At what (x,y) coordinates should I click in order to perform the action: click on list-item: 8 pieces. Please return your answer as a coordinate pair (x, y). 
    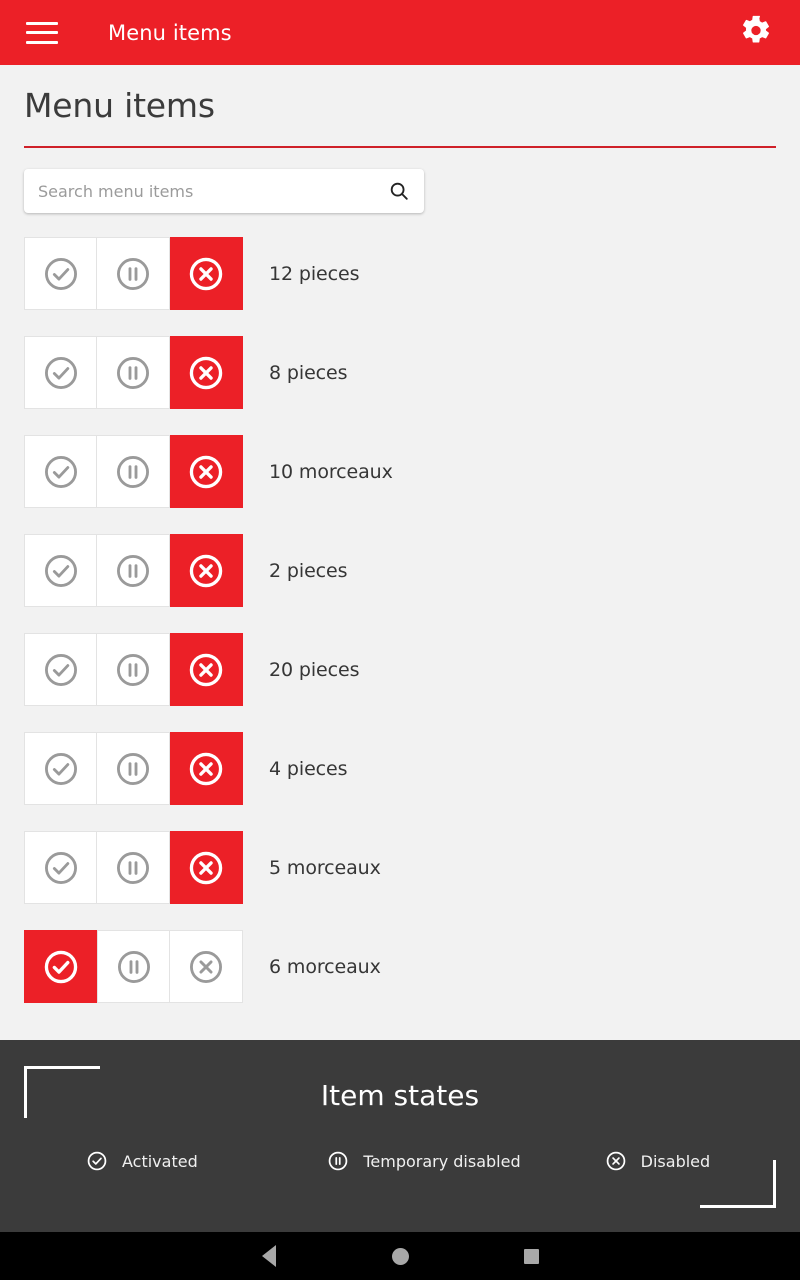
    Looking at the image, I should click on (400, 372).